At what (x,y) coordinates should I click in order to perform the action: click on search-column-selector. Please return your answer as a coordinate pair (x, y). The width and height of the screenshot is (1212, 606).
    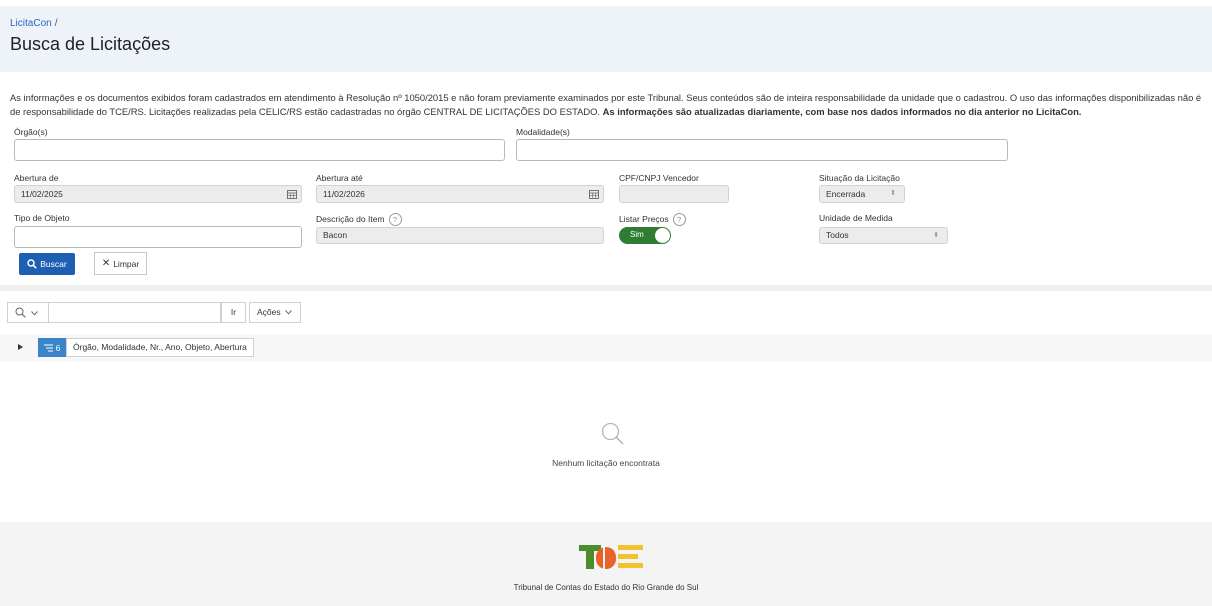
    Looking at the image, I should click on (28, 312).